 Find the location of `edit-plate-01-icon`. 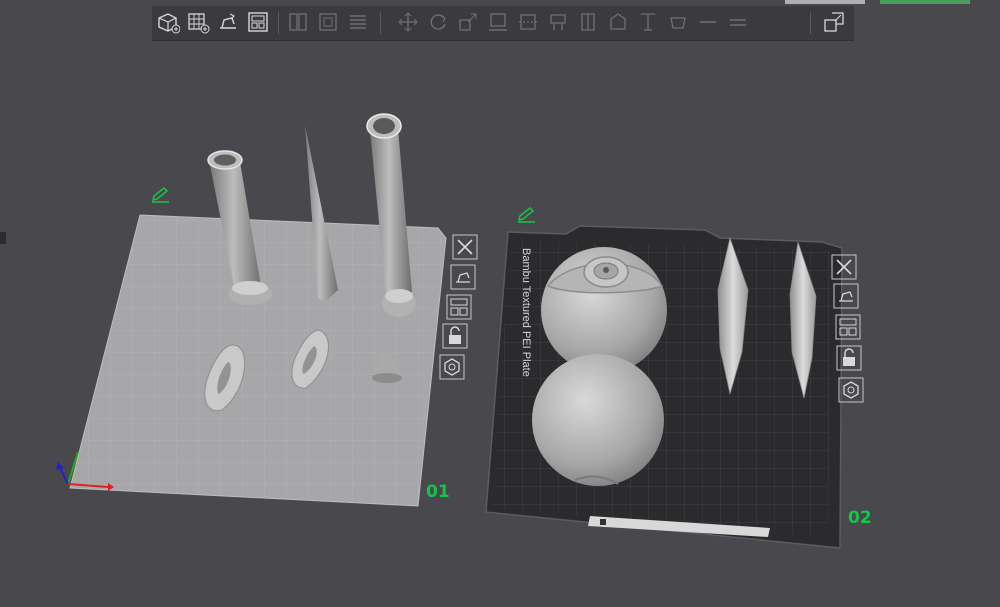

edit-plate-01-icon is located at coordinates (160, 194).